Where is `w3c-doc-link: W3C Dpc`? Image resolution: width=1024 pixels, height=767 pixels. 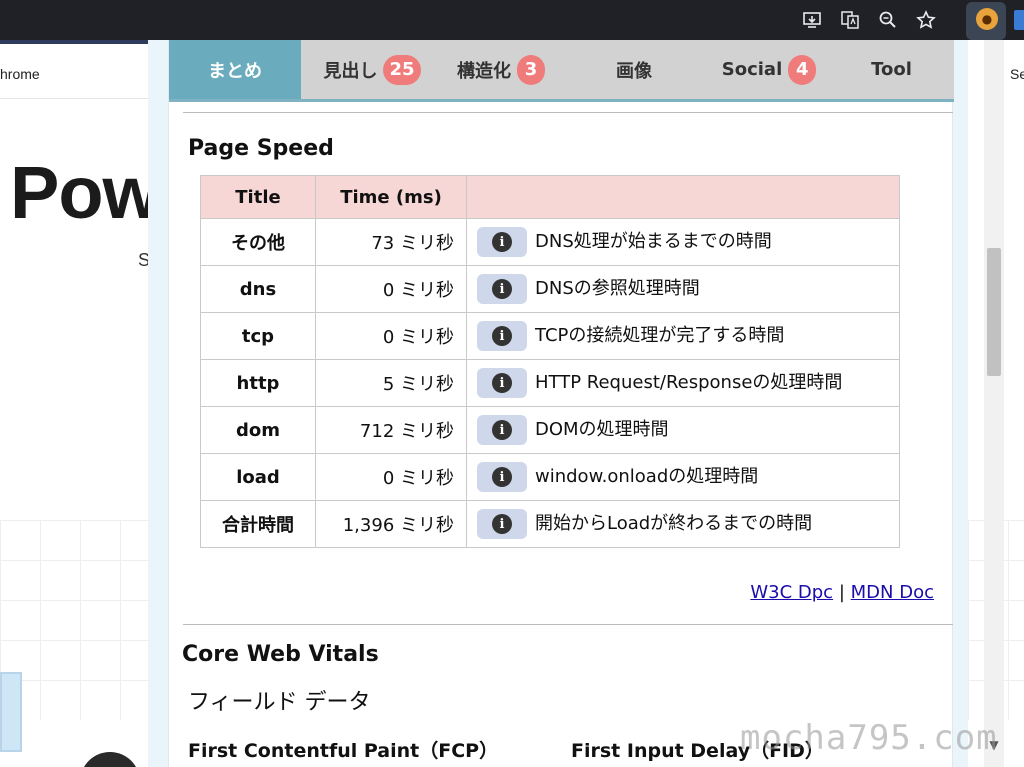 w3c-doc-link: W3C Dpc is located at coordinates (791, 592).